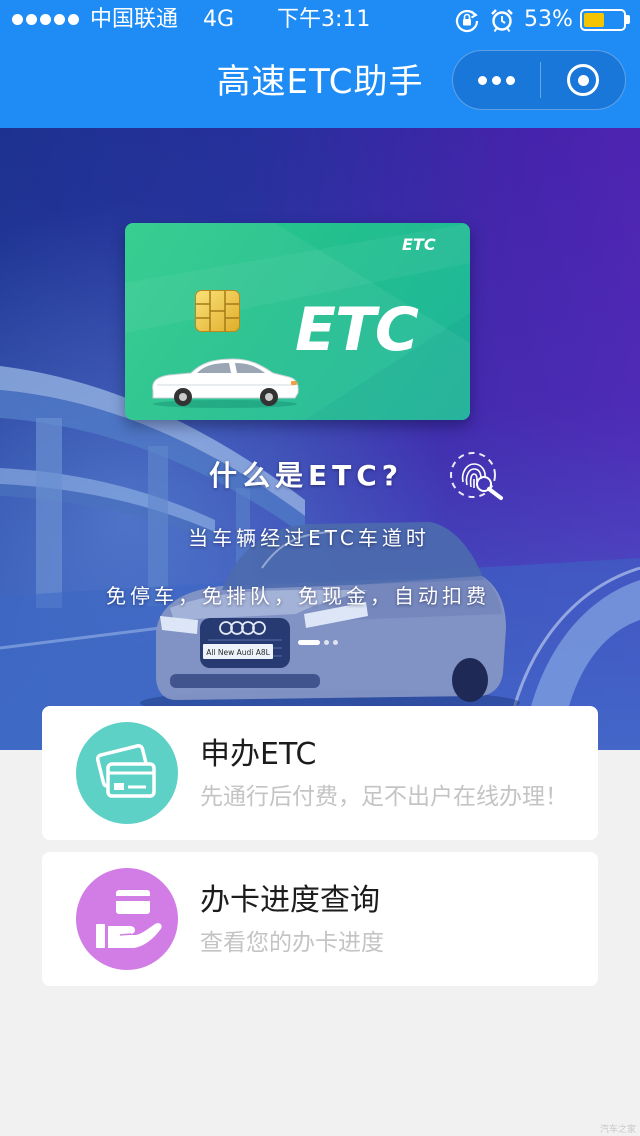 The height and width of the screenshot is (1136, 640). Describe the element at coordinates (290, 900) in the screenshot. I see `progress-query-title: 办卡进度查询` at that location.